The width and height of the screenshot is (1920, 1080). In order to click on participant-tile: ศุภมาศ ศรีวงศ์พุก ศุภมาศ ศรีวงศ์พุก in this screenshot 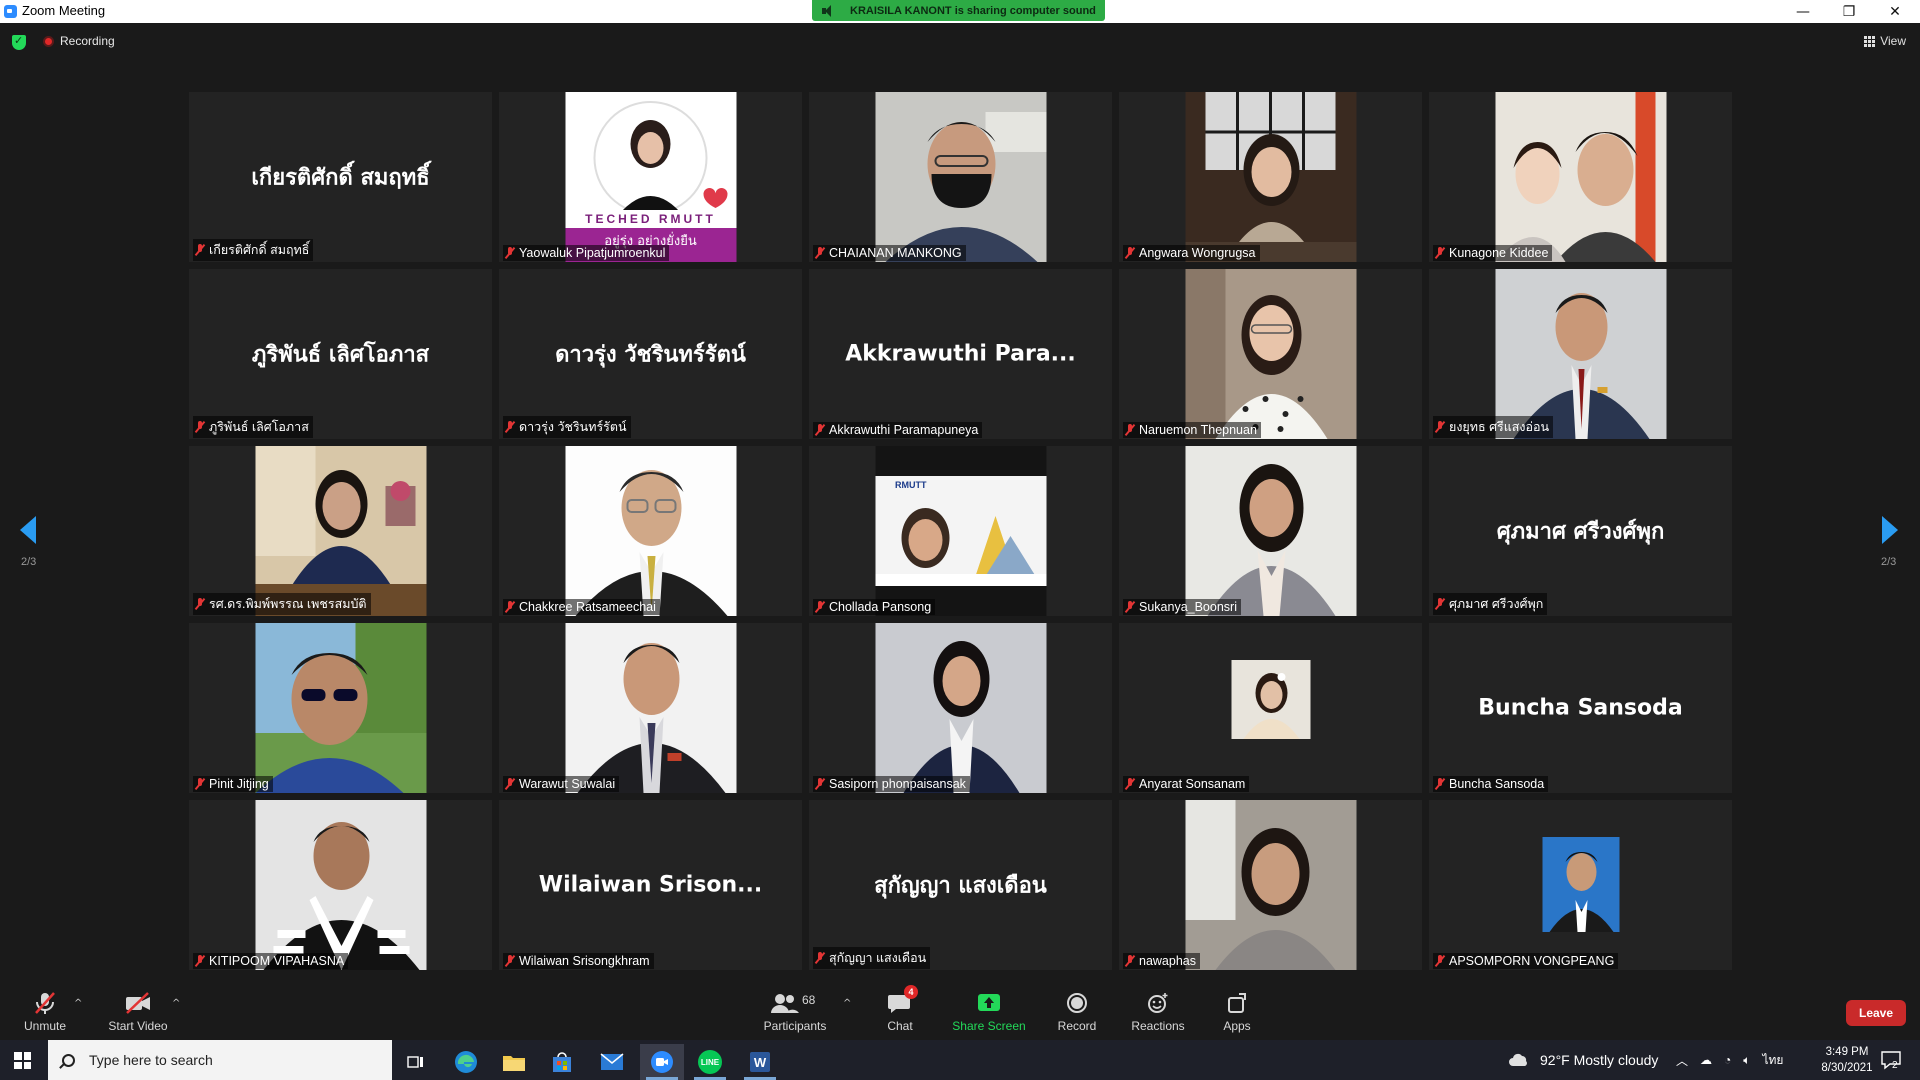, I will do `click(1580, 531)`.